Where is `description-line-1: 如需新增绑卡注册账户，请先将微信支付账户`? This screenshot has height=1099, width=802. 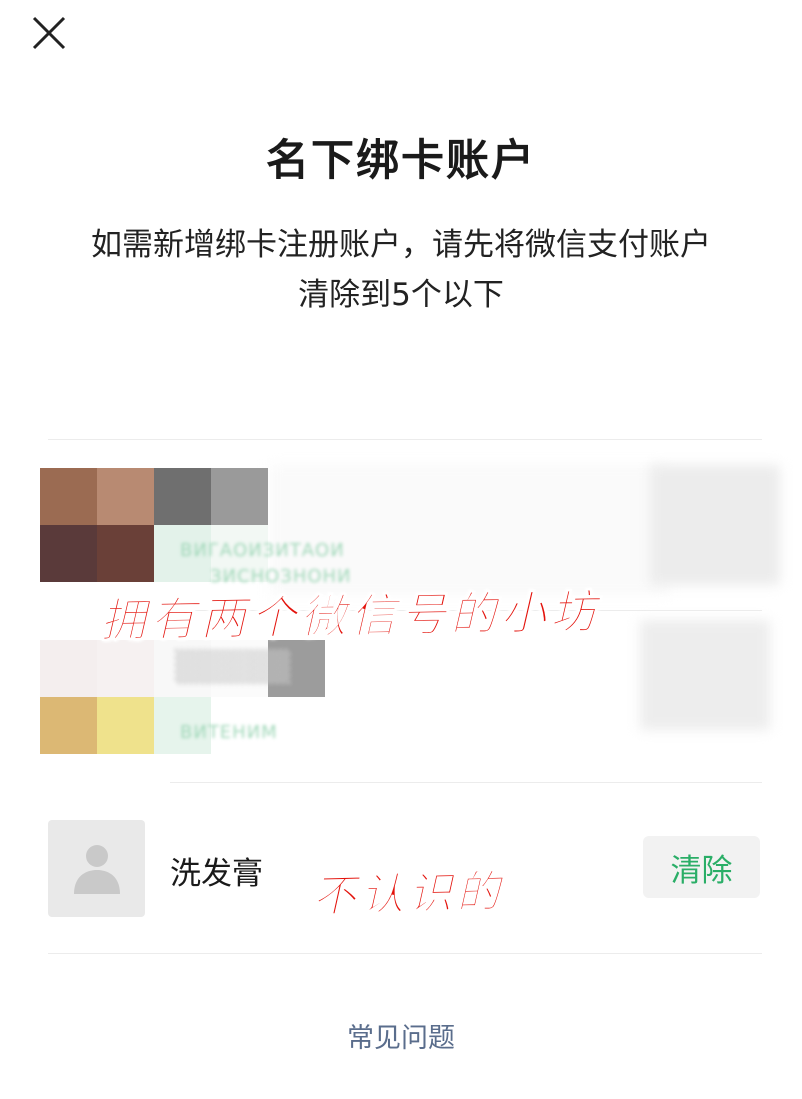 description-line-1: 如需新增绑卡注册账户，请先将微信支付账户 is located at coordinates (401, 245).